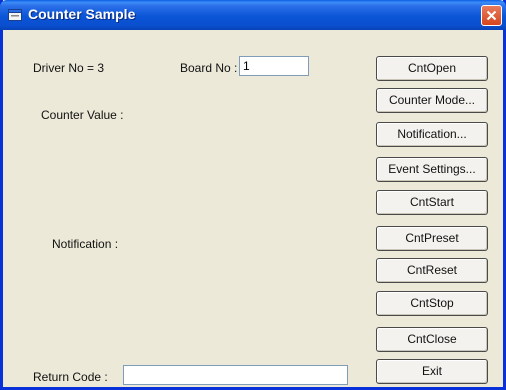  I want to click on counter-value-label: Counter Value :, so click(82, 115).